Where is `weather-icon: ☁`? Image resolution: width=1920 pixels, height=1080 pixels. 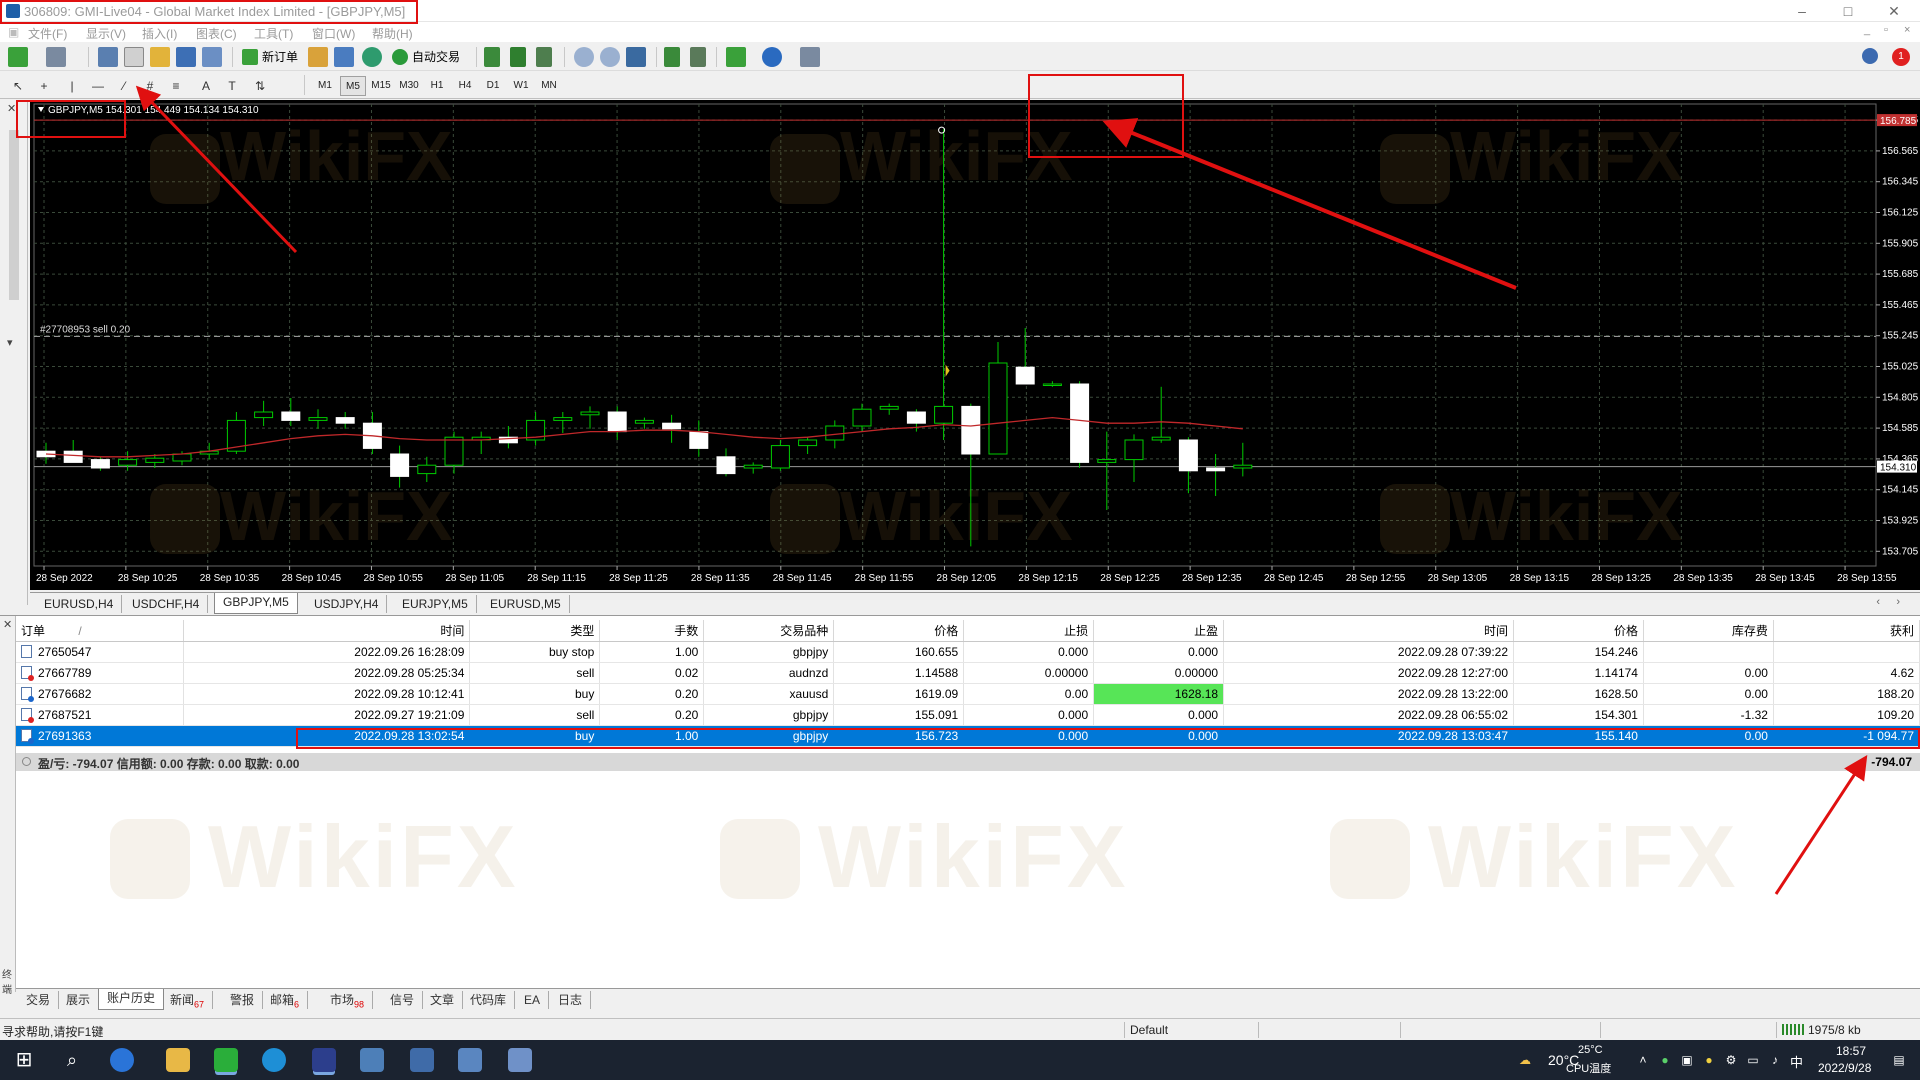 weather-icon: ☁ is located at coordinates (1525, 1060).